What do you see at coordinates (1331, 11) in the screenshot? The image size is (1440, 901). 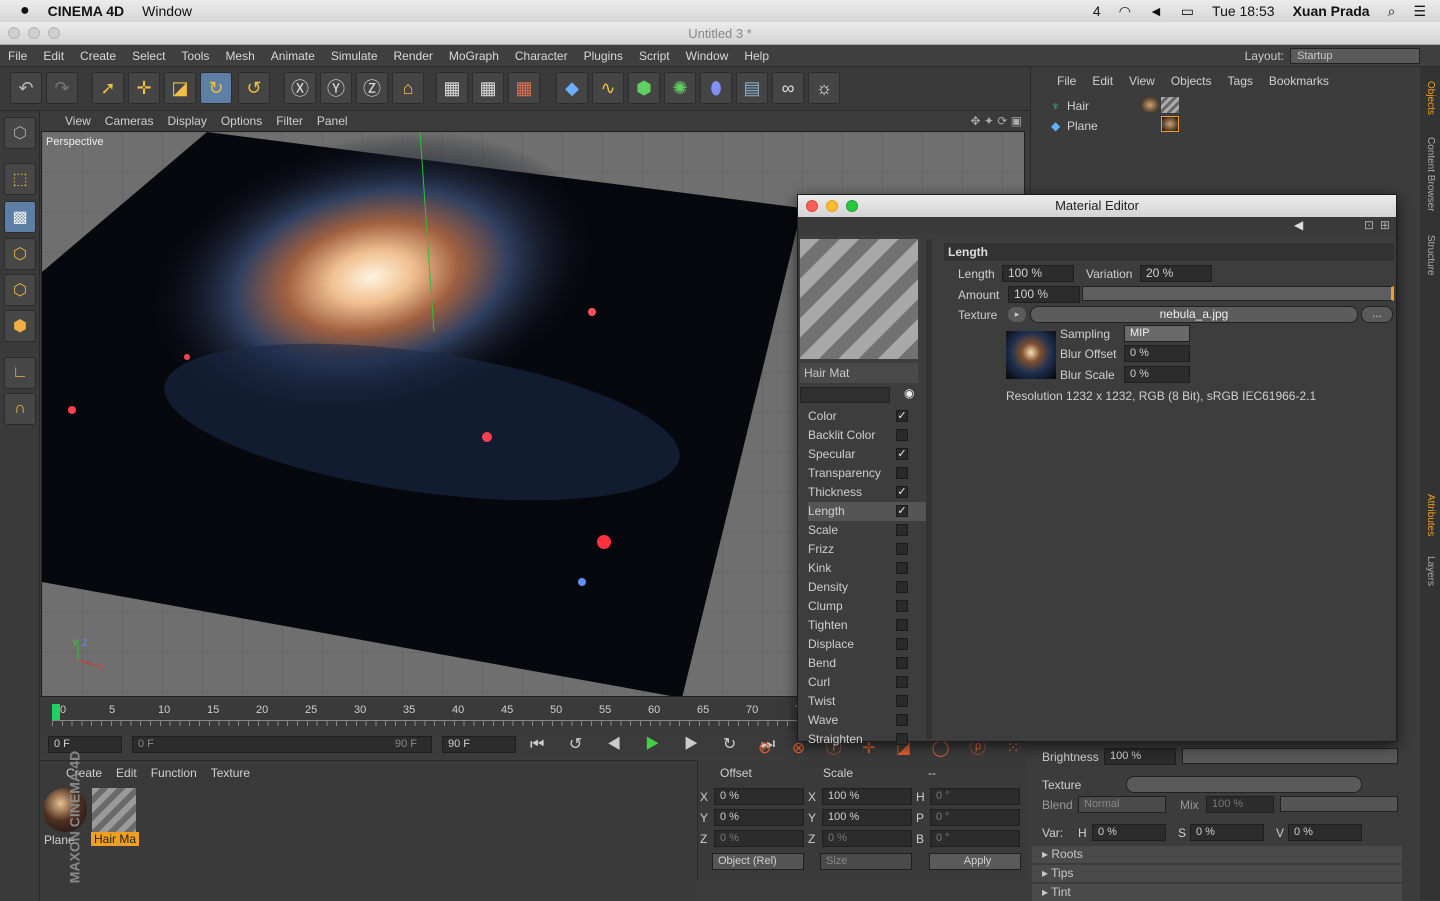 I see `user-name: Xuan Prada` at bounding box center [1331, 11].